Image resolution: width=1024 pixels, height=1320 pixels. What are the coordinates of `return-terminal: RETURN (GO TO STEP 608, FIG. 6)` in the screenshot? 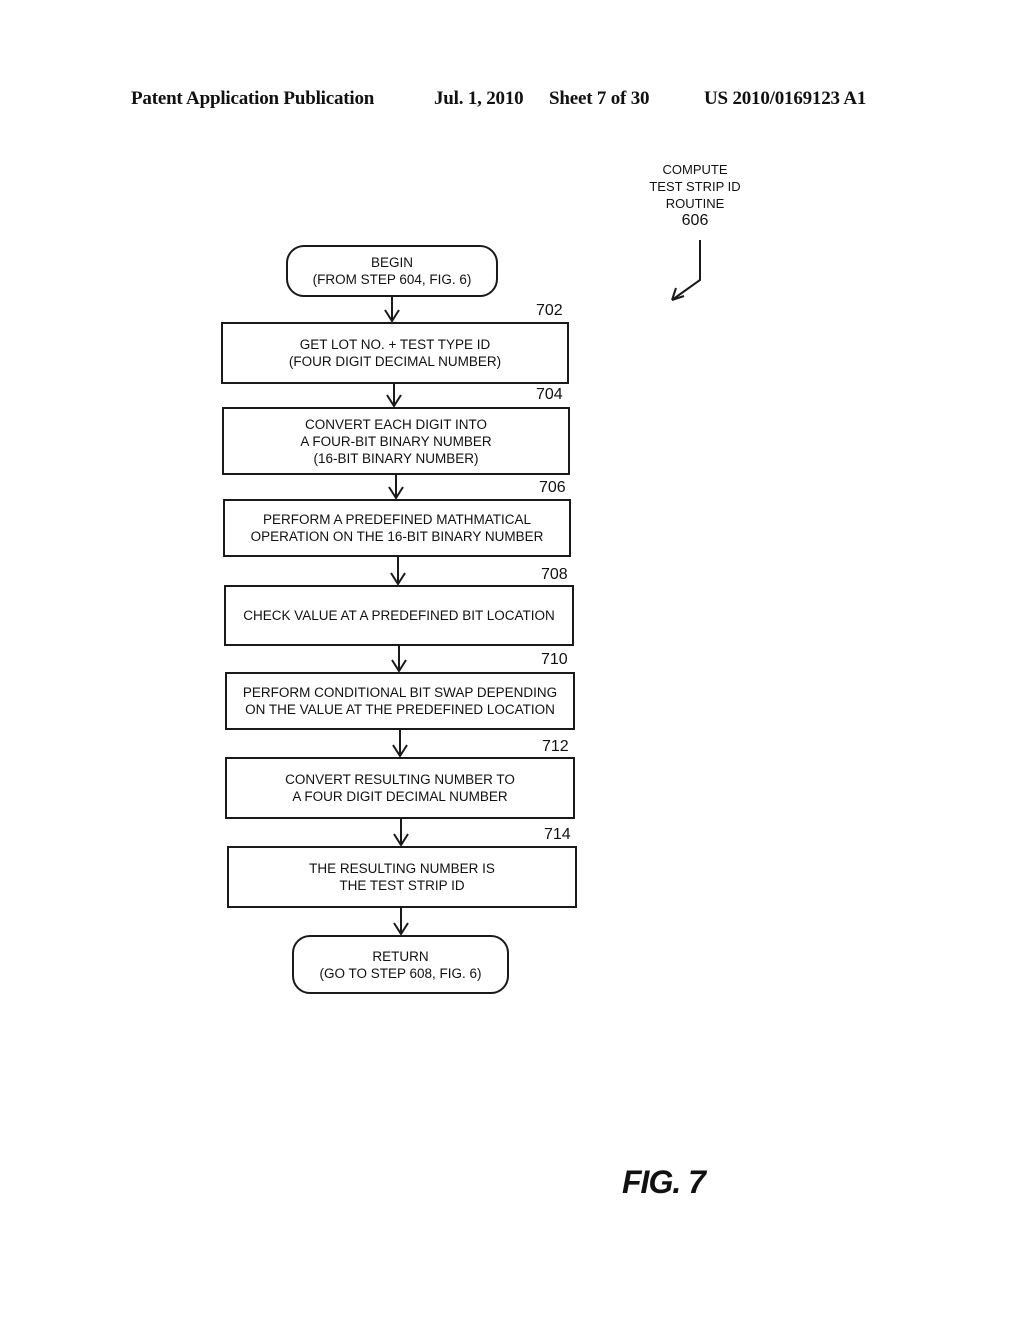 It's located at (400, 964).